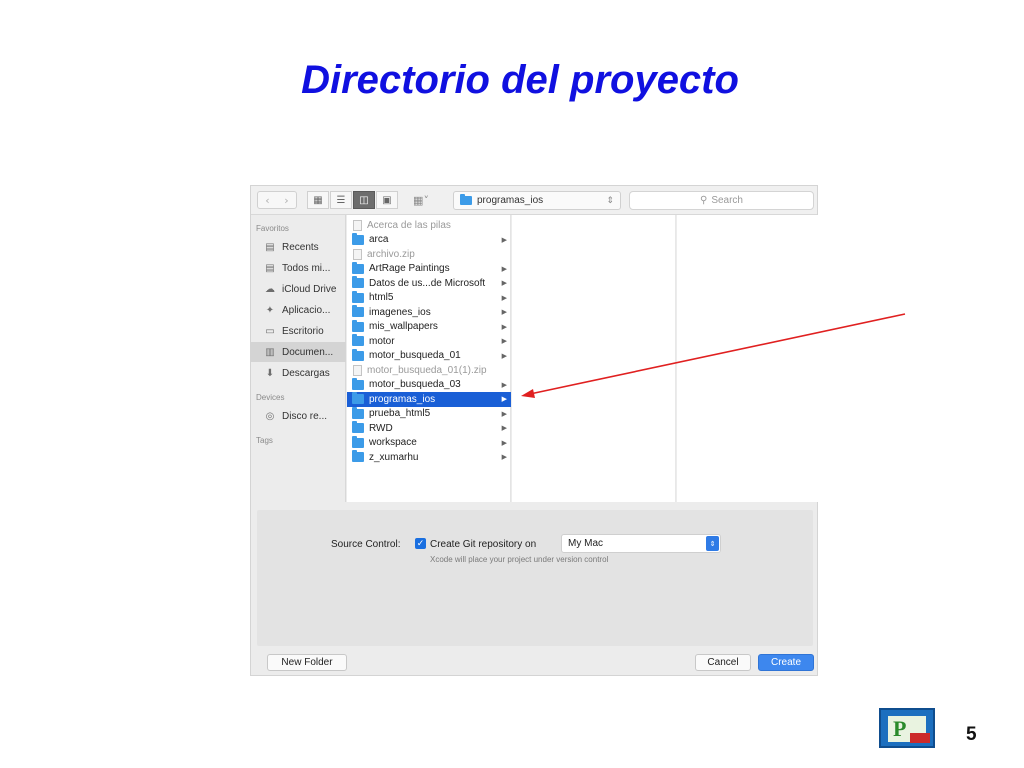 The height and width of the screenshot is (768, 1024). I want to click on dialog-toolbar: ‹ › ▦ ☰ ◫ ▣ ▦˅ programas_ios ⇕ ⚲ Search, so click(534, 200).